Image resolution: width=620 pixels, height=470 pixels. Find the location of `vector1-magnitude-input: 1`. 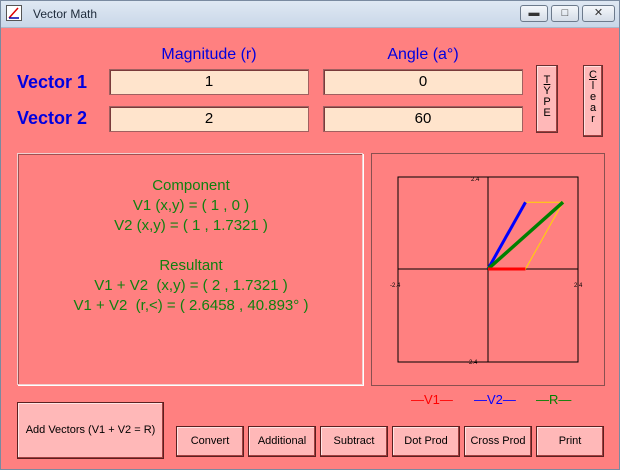

vector1-magnitude-input: 1 is located at coordinates (209, 82).